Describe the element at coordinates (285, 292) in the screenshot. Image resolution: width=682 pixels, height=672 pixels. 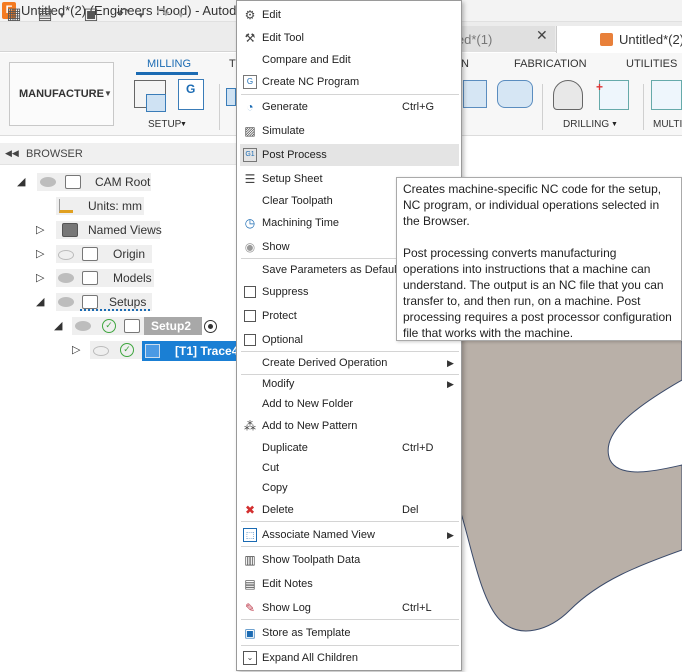
I see `menu-item-label: Suppress` at that location.